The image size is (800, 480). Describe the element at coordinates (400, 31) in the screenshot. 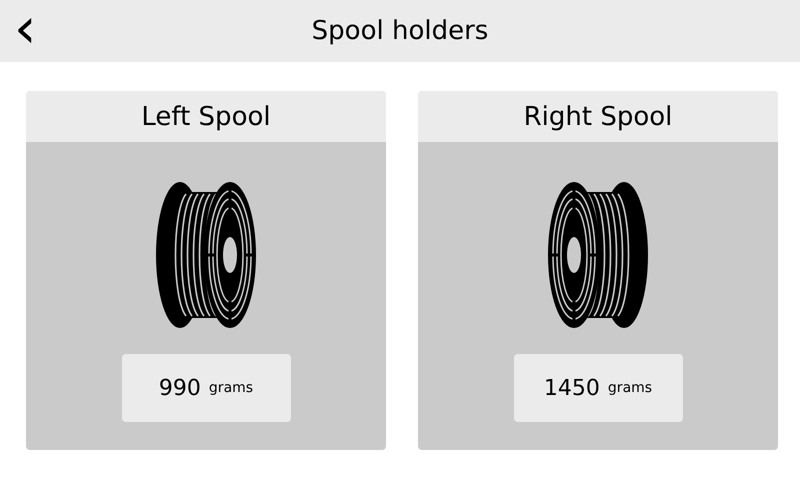

I see `page-title: Spool holders` at that location.